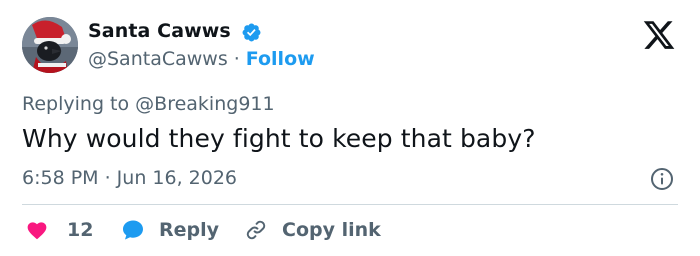 This screenshot has height=256, width=700. I want to click on copy-link-button: Copy link, so click(312, 230).